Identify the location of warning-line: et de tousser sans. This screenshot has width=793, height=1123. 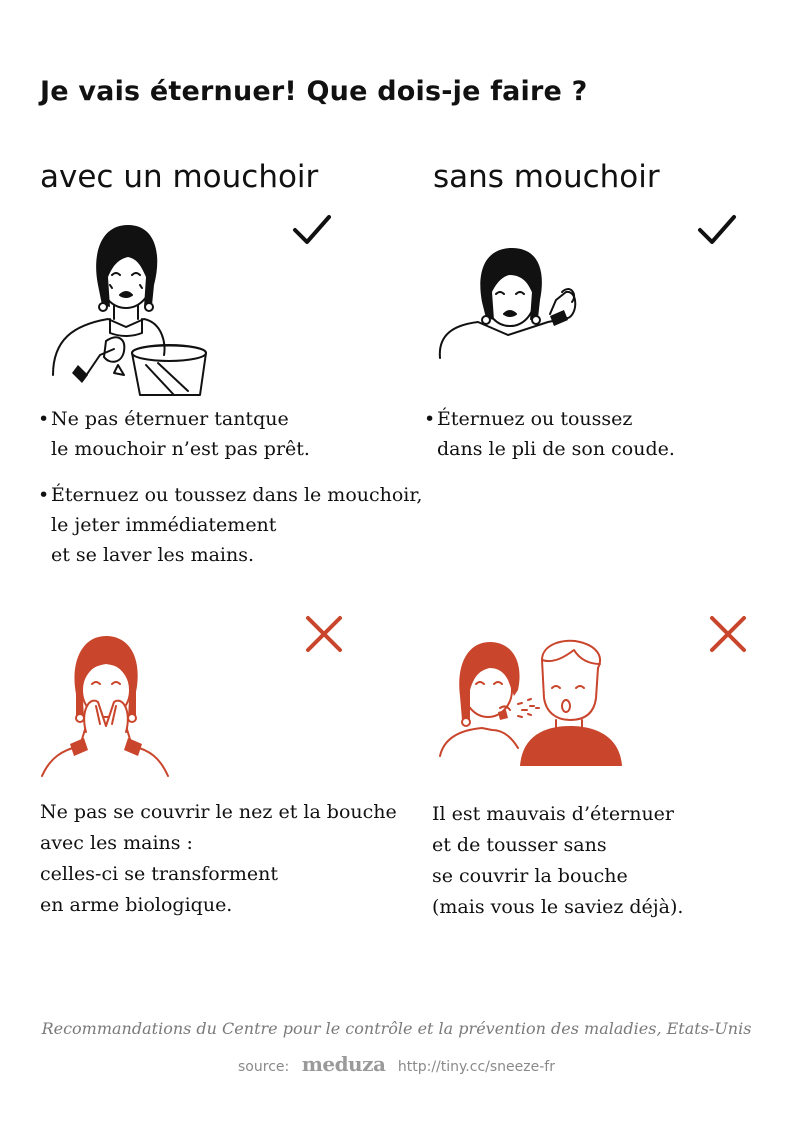
(519, 845).